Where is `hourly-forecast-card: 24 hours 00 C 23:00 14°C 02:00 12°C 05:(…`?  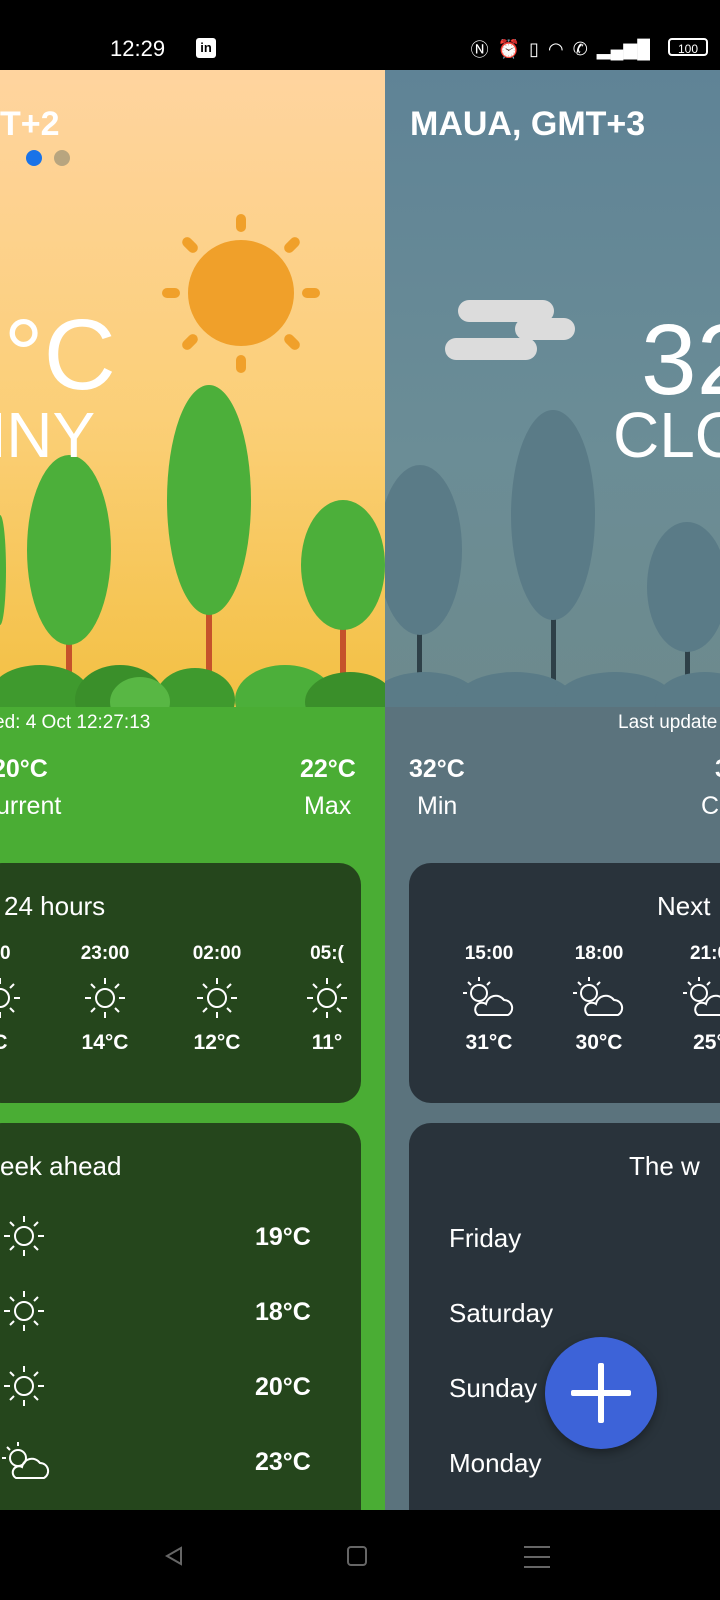 hourly-forecast-card: 24 hours 00 C 23:00 14°C 02:00 12°C 05:(… is located at coordinates (180, 983).